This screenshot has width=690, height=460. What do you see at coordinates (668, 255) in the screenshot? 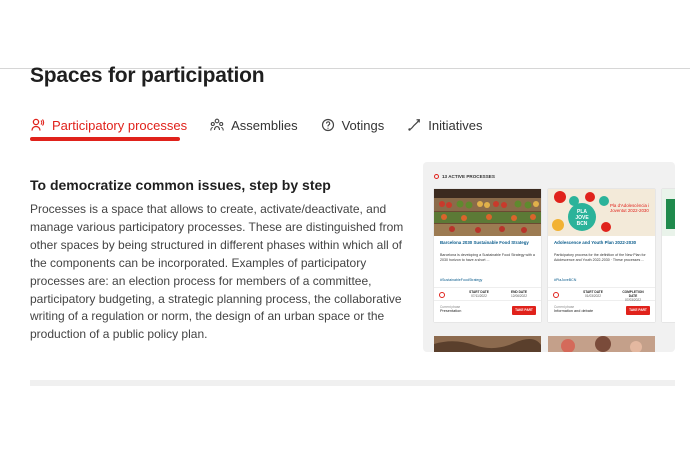
I see `process-card-partial` at bounding box center [668, 255].